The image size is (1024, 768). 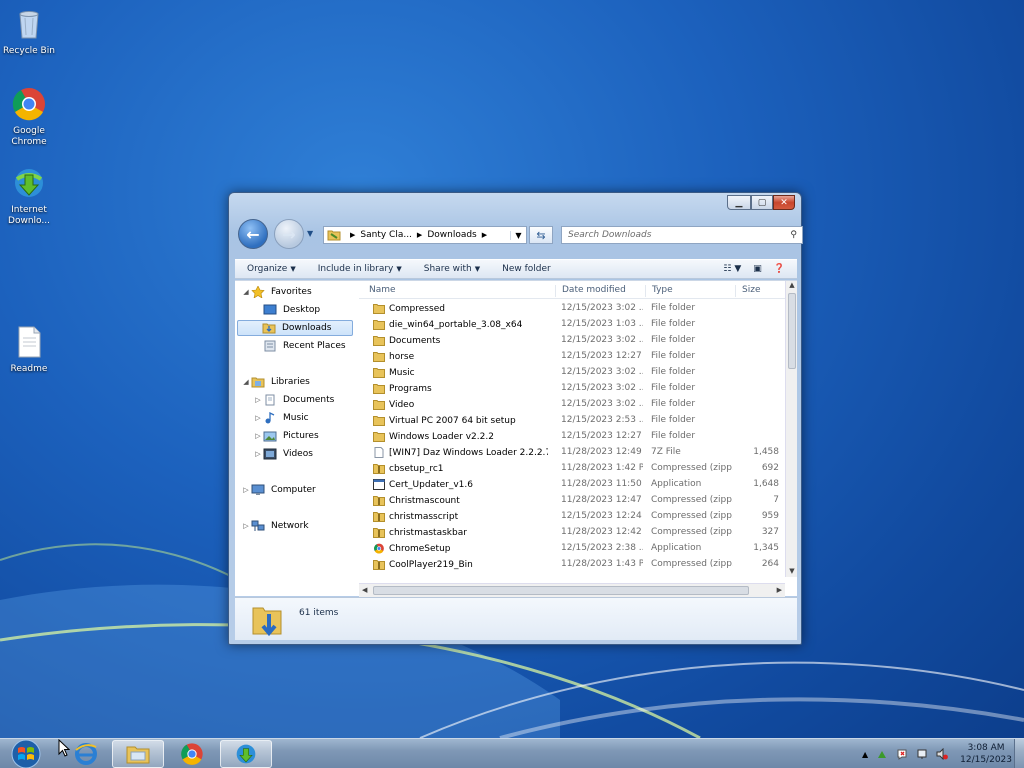 What do you see at coordinates (286, 310) in the screenshot?
I see `nav-desktop: Desktop` at bounding box center [286, 310].